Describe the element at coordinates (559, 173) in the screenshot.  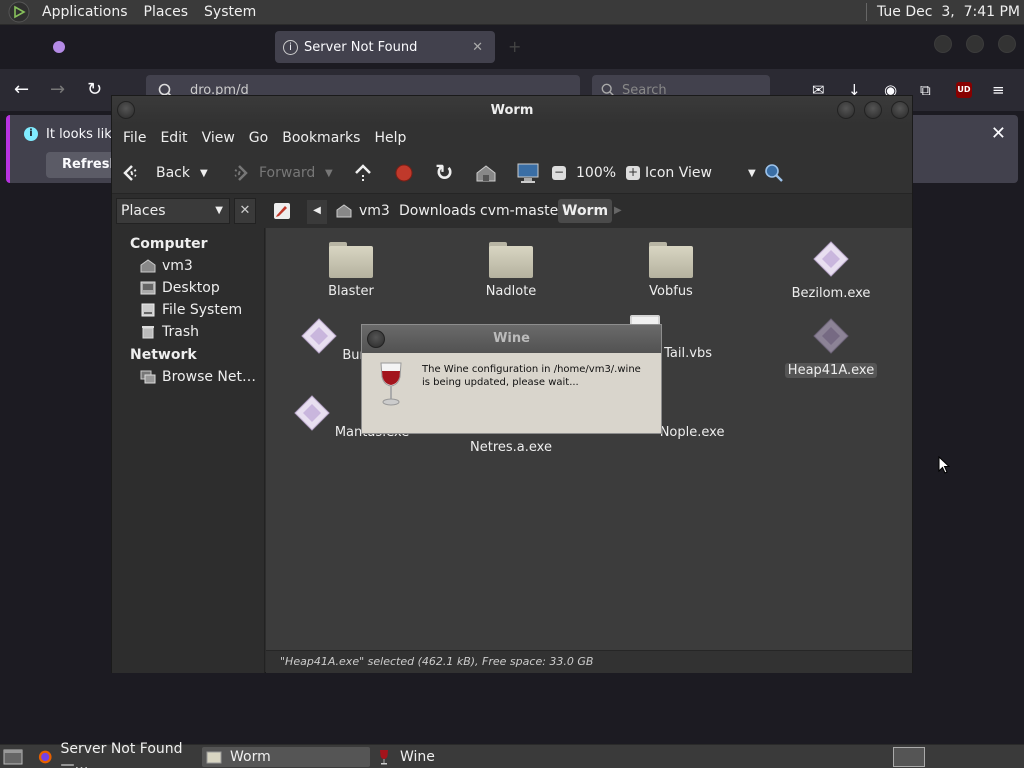
I see `zoom-out-icon: −` at that location.